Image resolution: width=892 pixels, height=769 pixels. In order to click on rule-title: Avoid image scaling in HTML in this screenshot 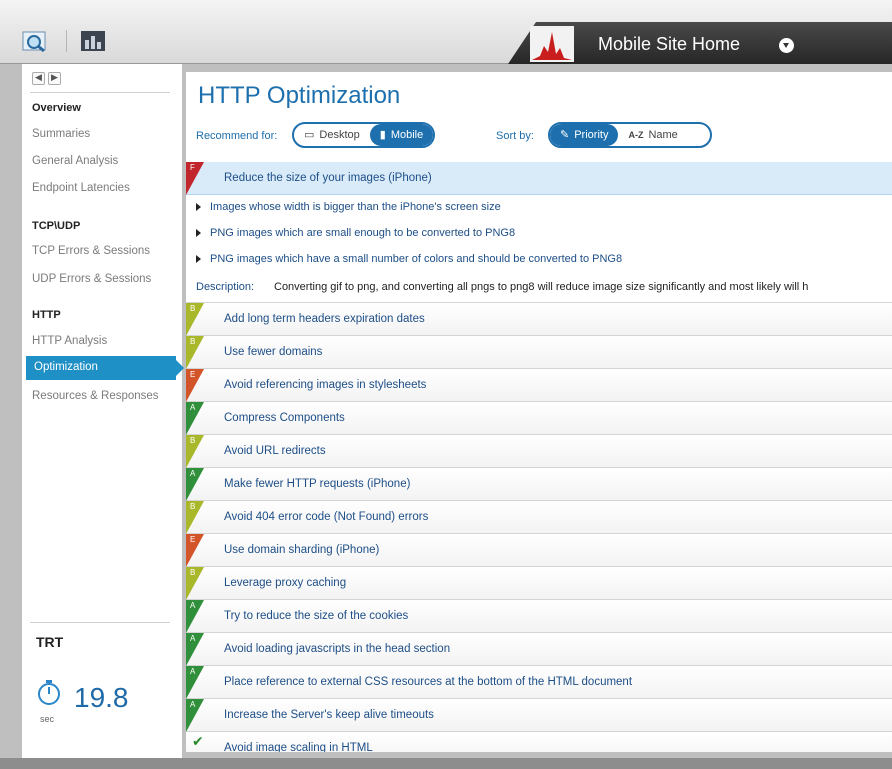, I will do `click(298, 747)`.